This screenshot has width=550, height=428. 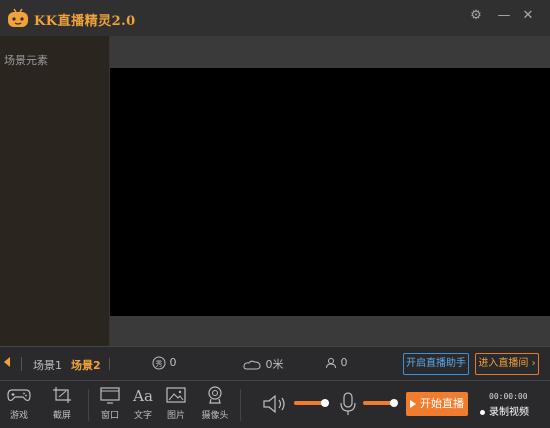 I want to click on open-live-assistant-button: 开启直播助手, so click(x=436, y=364).